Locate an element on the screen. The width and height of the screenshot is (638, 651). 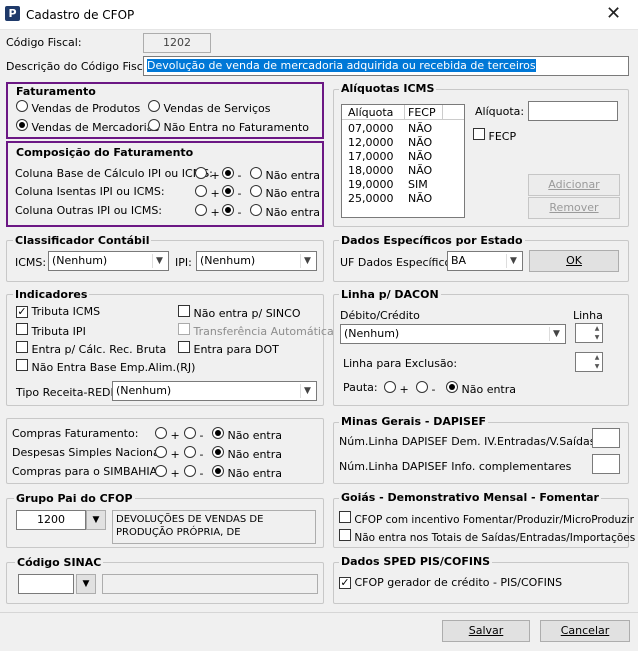
sinac-input is located at coordinates (46, 584).